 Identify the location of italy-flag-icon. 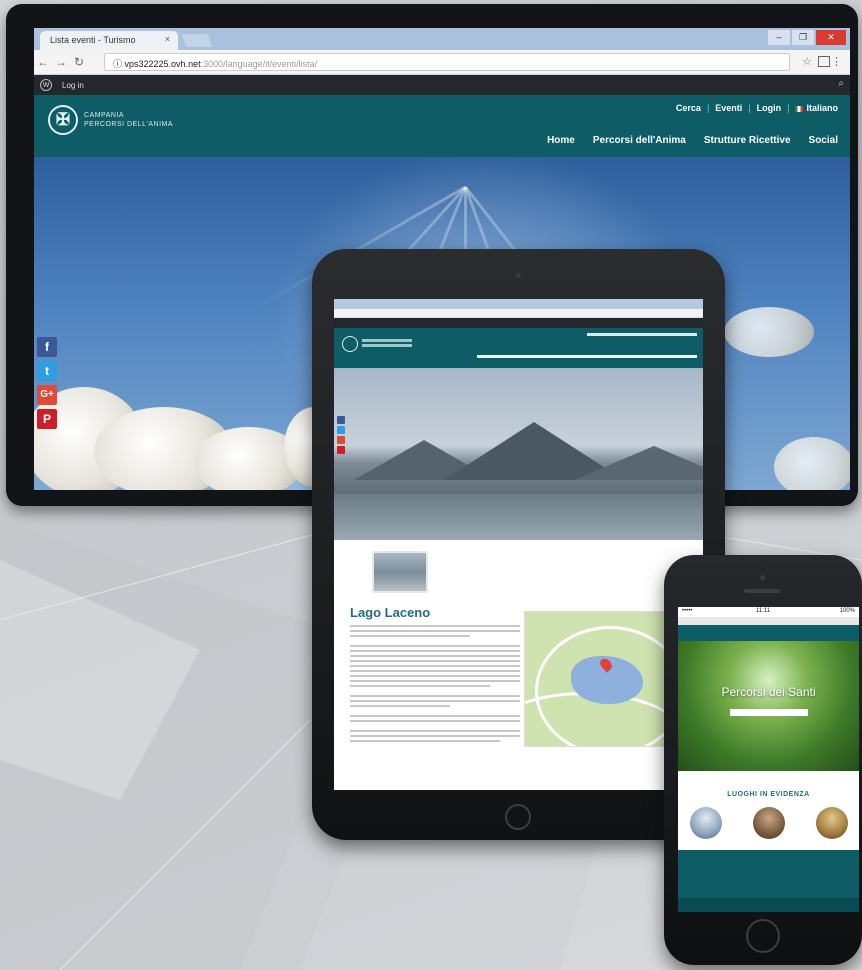
(799, 108).